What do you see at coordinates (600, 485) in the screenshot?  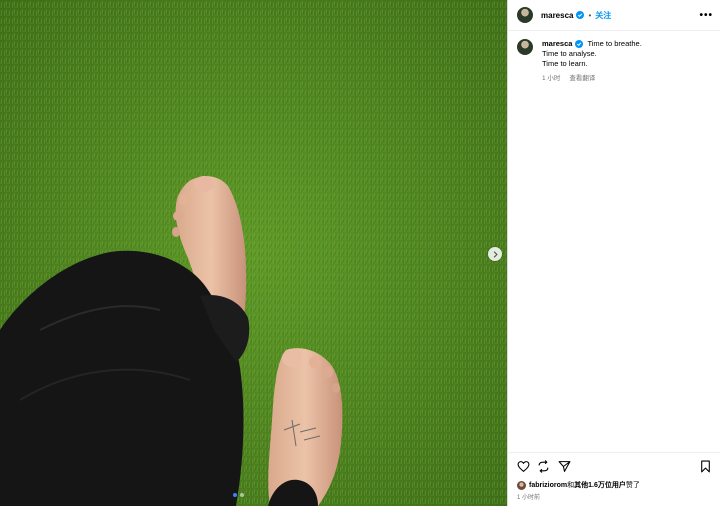 I see `liked-by-others-link: 其他1.6万位用户` at bounding box center [600, 485].